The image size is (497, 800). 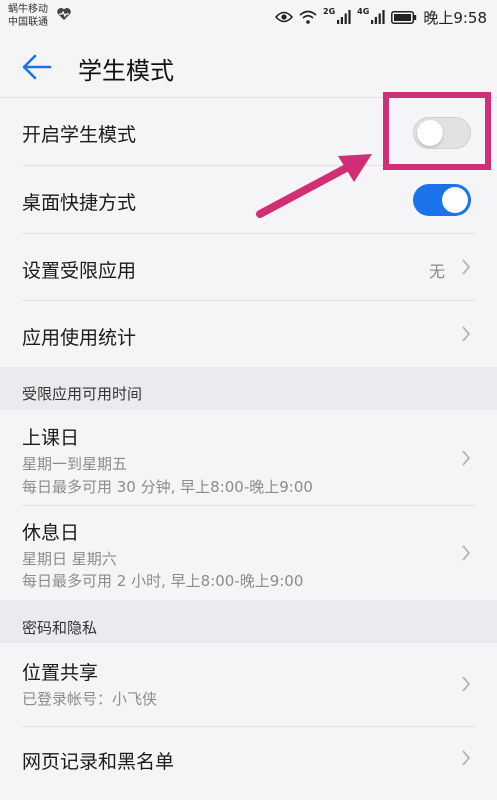 What do you see at coordinates (82, 394) in the screenshot?
I see `section-title: 受限应用可用时间` at bounding box center [82, 394].